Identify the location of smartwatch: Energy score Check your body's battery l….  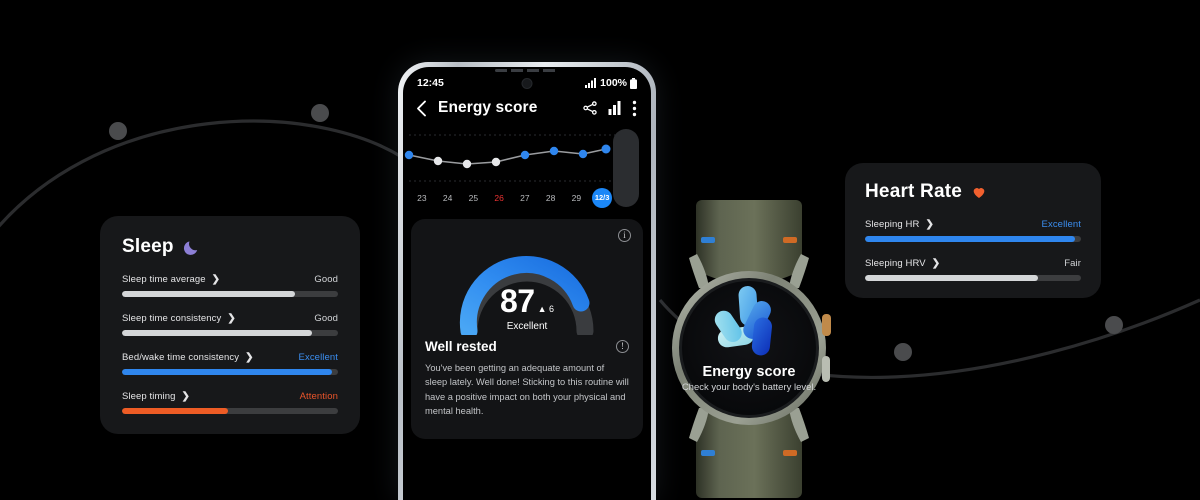
(749, 349).